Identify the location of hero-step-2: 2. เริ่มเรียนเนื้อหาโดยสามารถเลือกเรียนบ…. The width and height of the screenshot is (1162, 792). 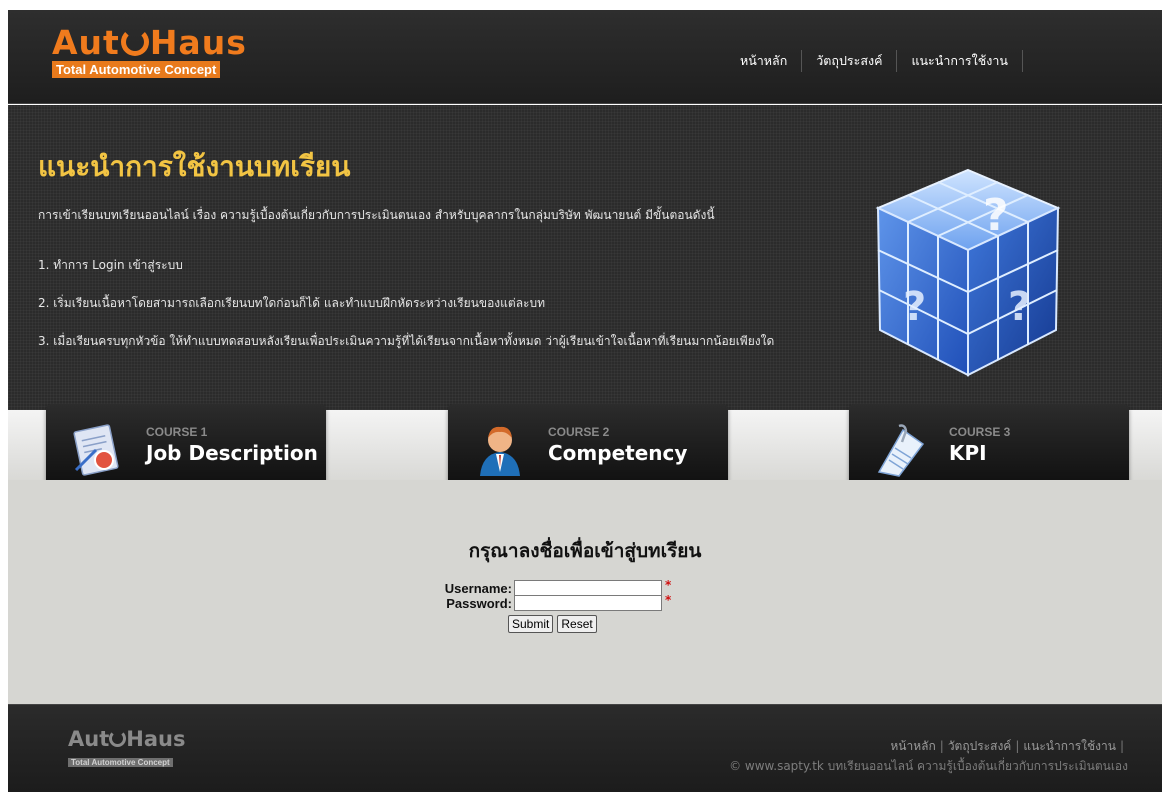
(292, 303).